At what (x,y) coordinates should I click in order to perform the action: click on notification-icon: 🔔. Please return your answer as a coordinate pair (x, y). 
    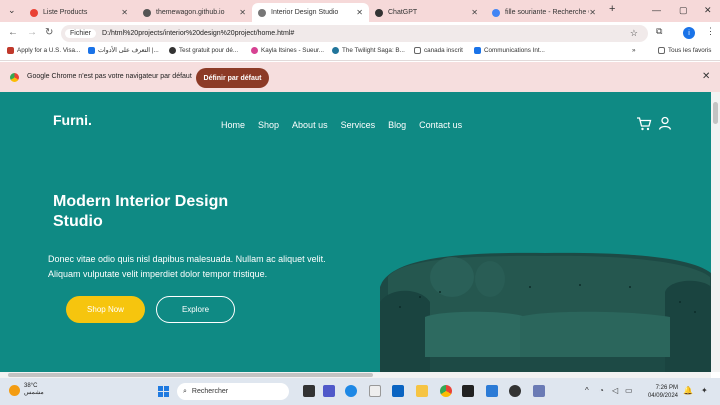
    Looking at the image, I should click on (688, 390).